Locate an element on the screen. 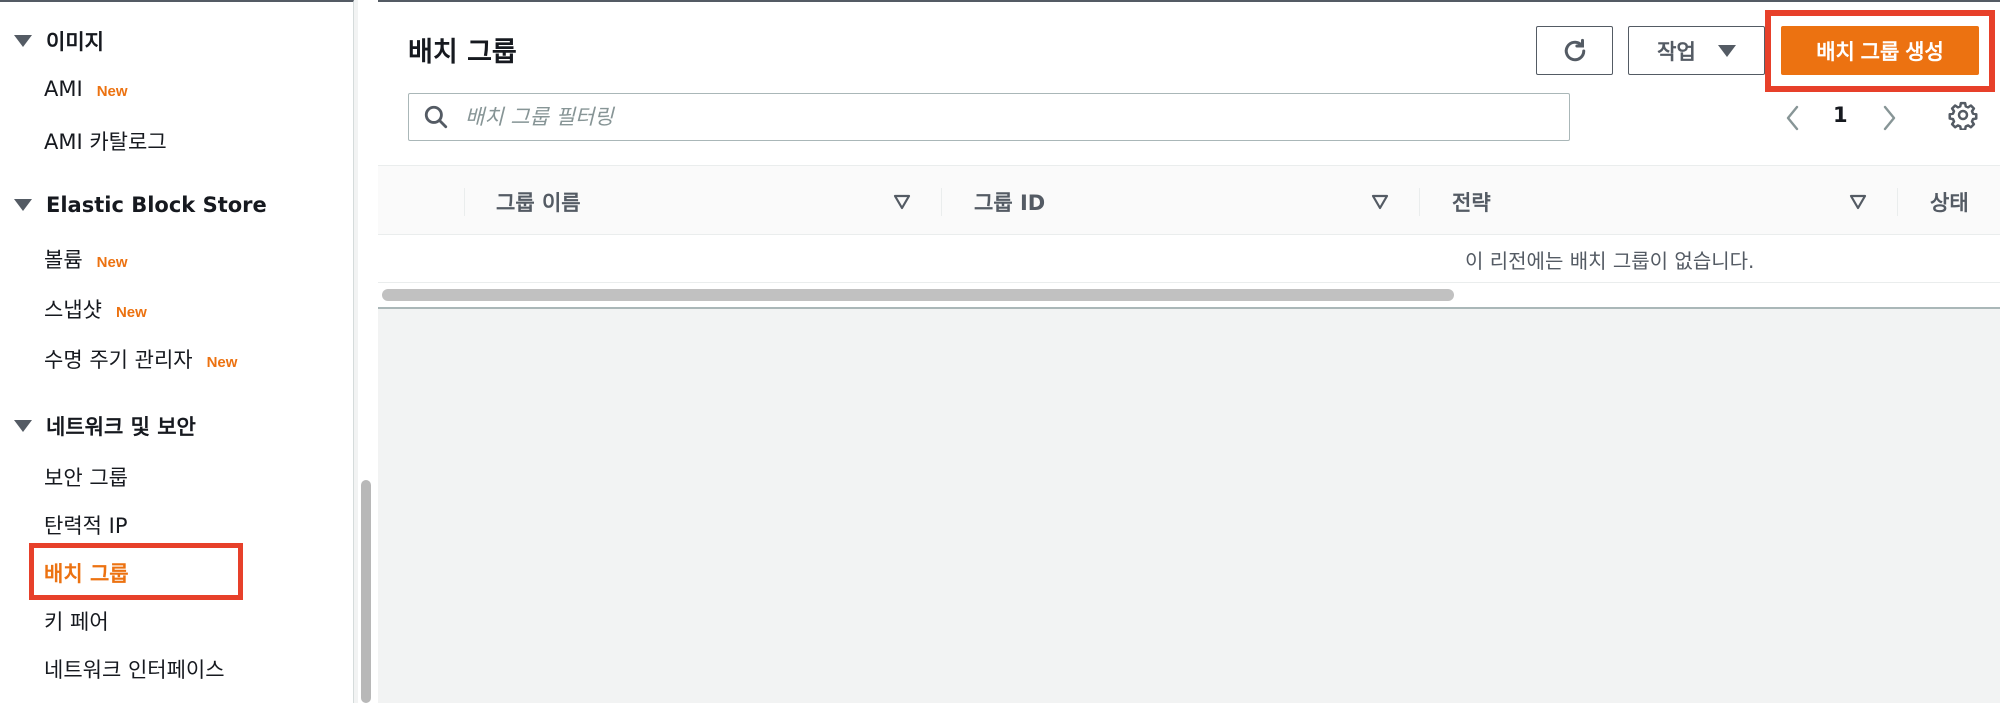 This screenshot has width=2000, height=703. page-number: 1 is located at coordinates (1840, 115).